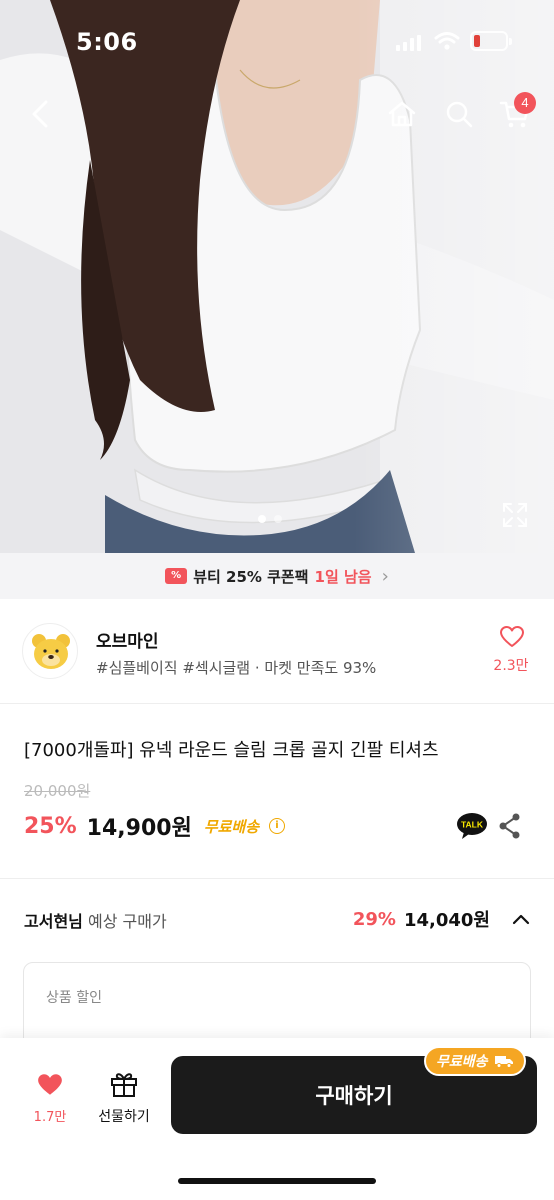 Image resolution: width=554 pixels, height=1200 pixels. I want to click on home-indicator, so click(277, 1181).